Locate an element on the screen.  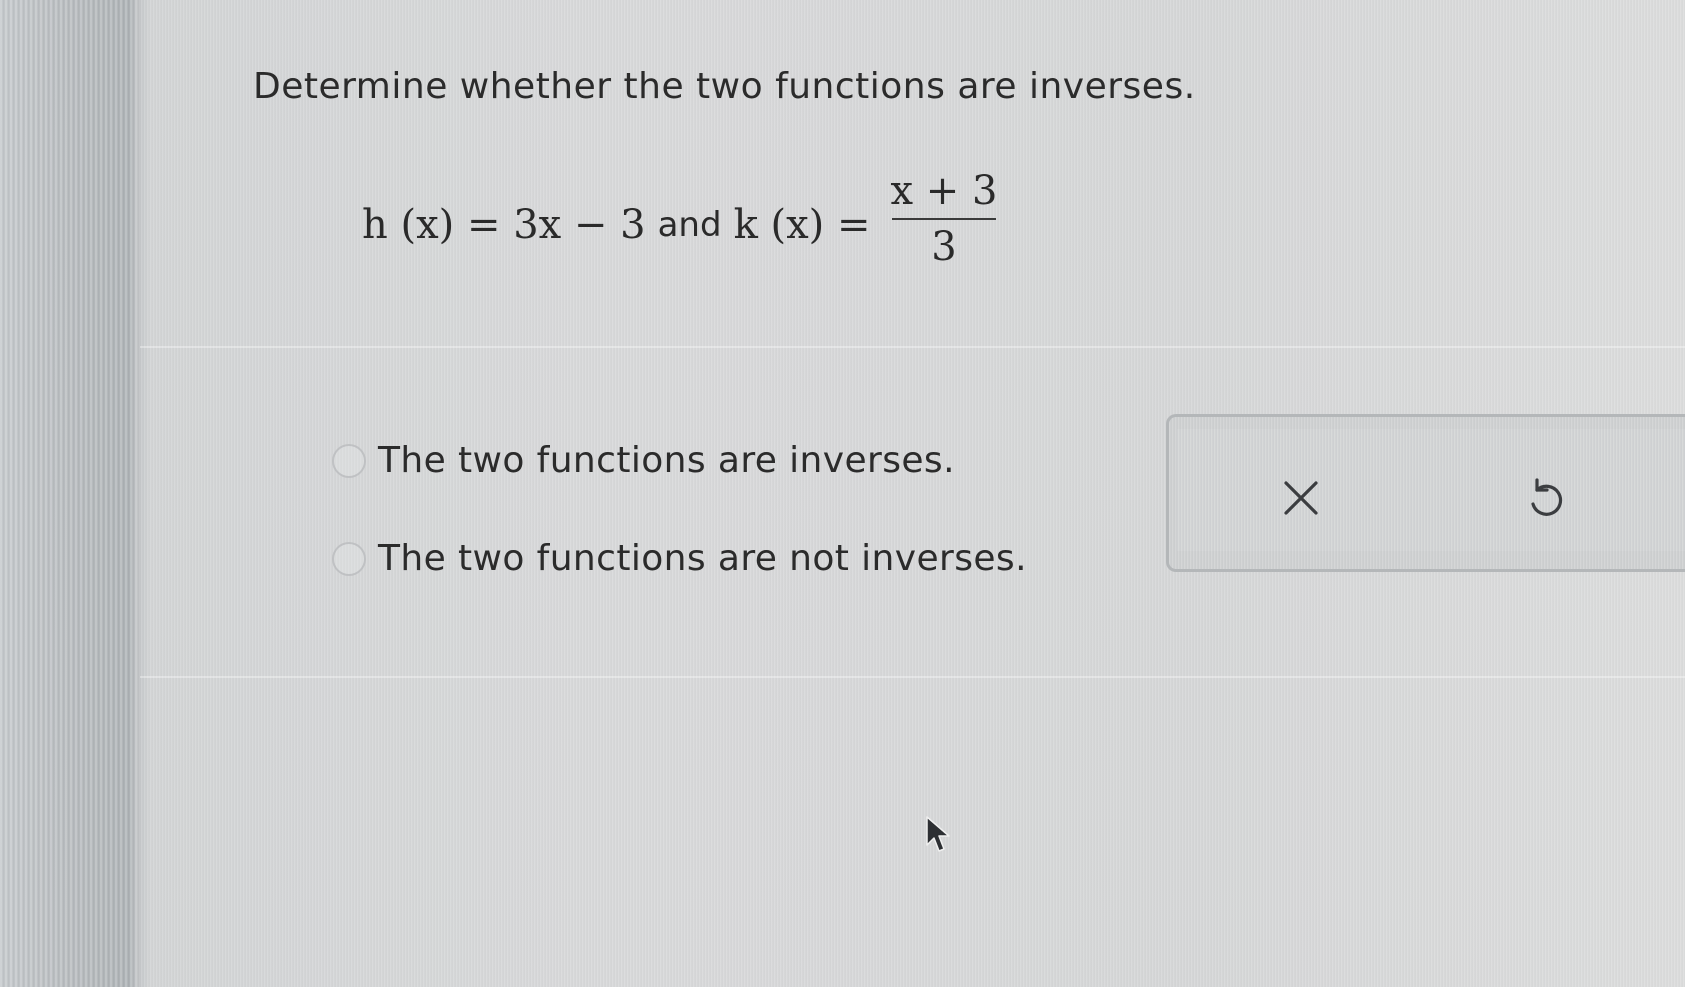
answer-option-inverses: The two functions are inverses. is located at coordinates (643, 460).